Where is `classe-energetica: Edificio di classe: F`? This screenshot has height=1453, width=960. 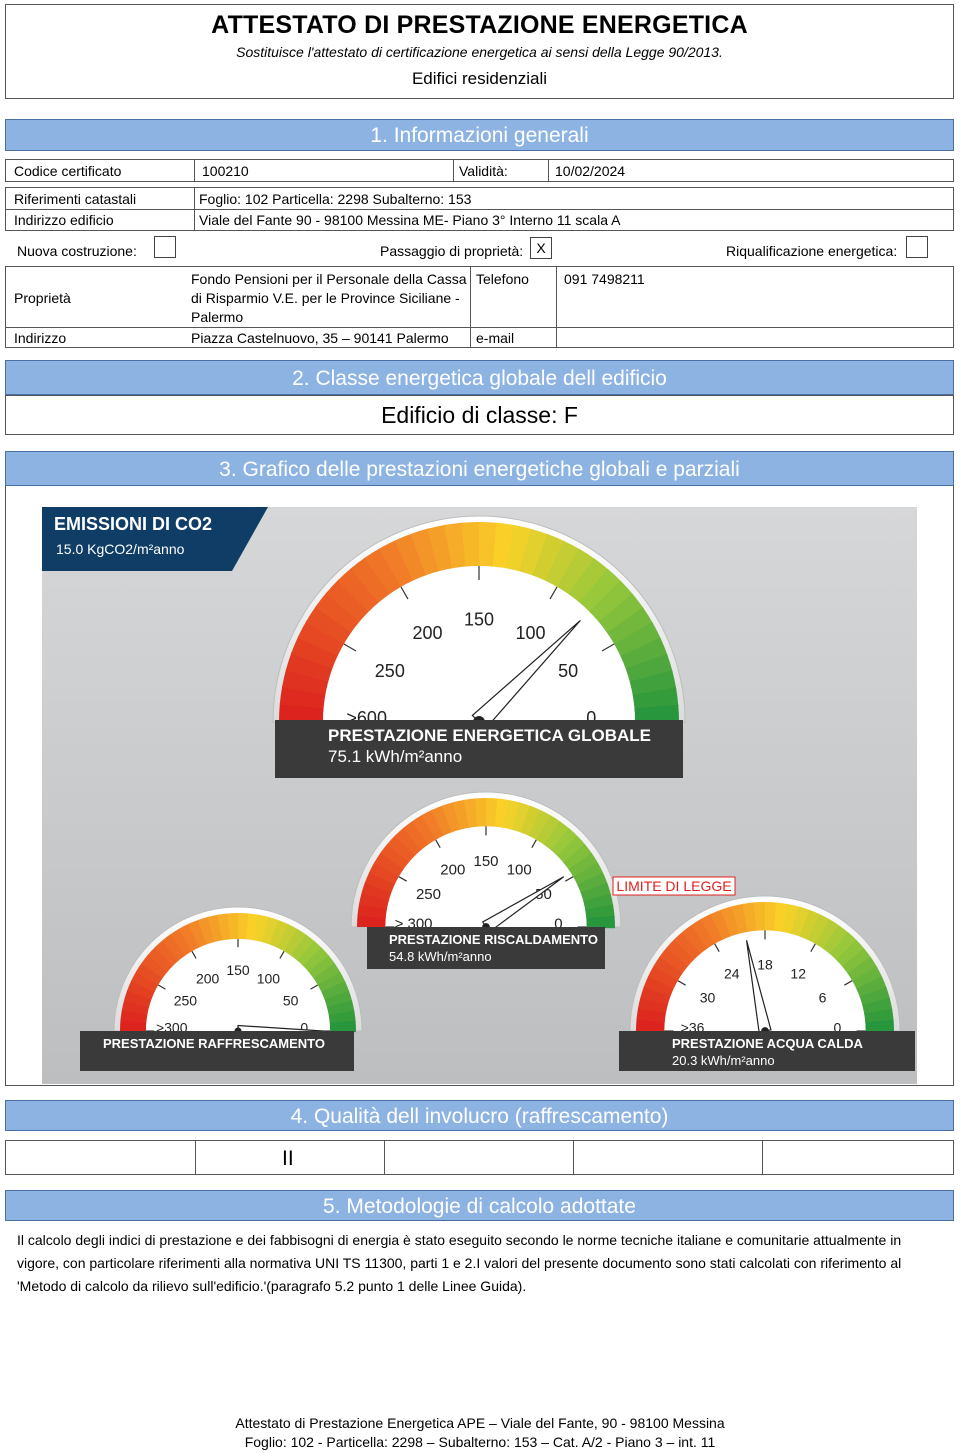 classe-energetica: Edificio di classe: F is located at coordinates (479, 415).